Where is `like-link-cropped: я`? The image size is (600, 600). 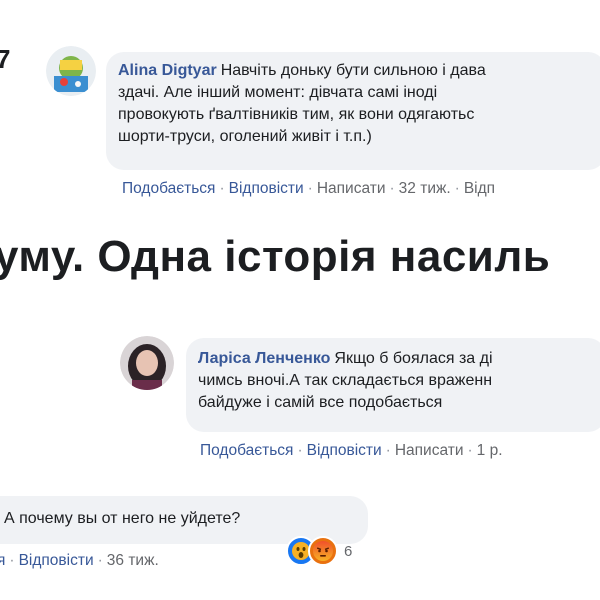 like-link-cropped: я is located at coordinates (2, 560).